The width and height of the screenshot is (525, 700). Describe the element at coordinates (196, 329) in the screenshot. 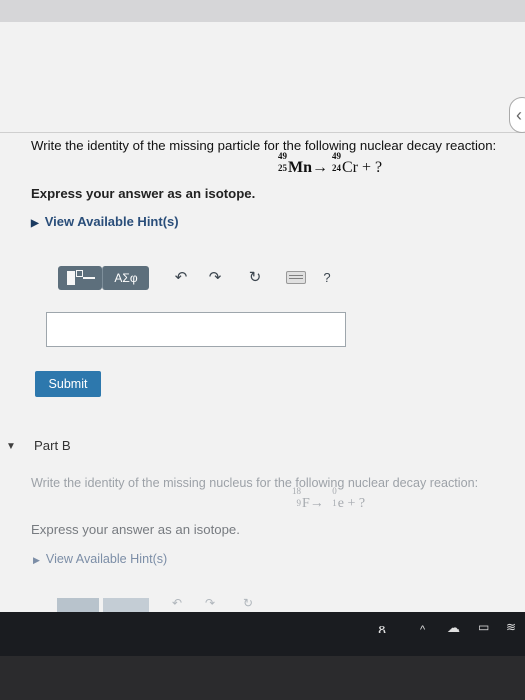

I see `answer-input` at that location.